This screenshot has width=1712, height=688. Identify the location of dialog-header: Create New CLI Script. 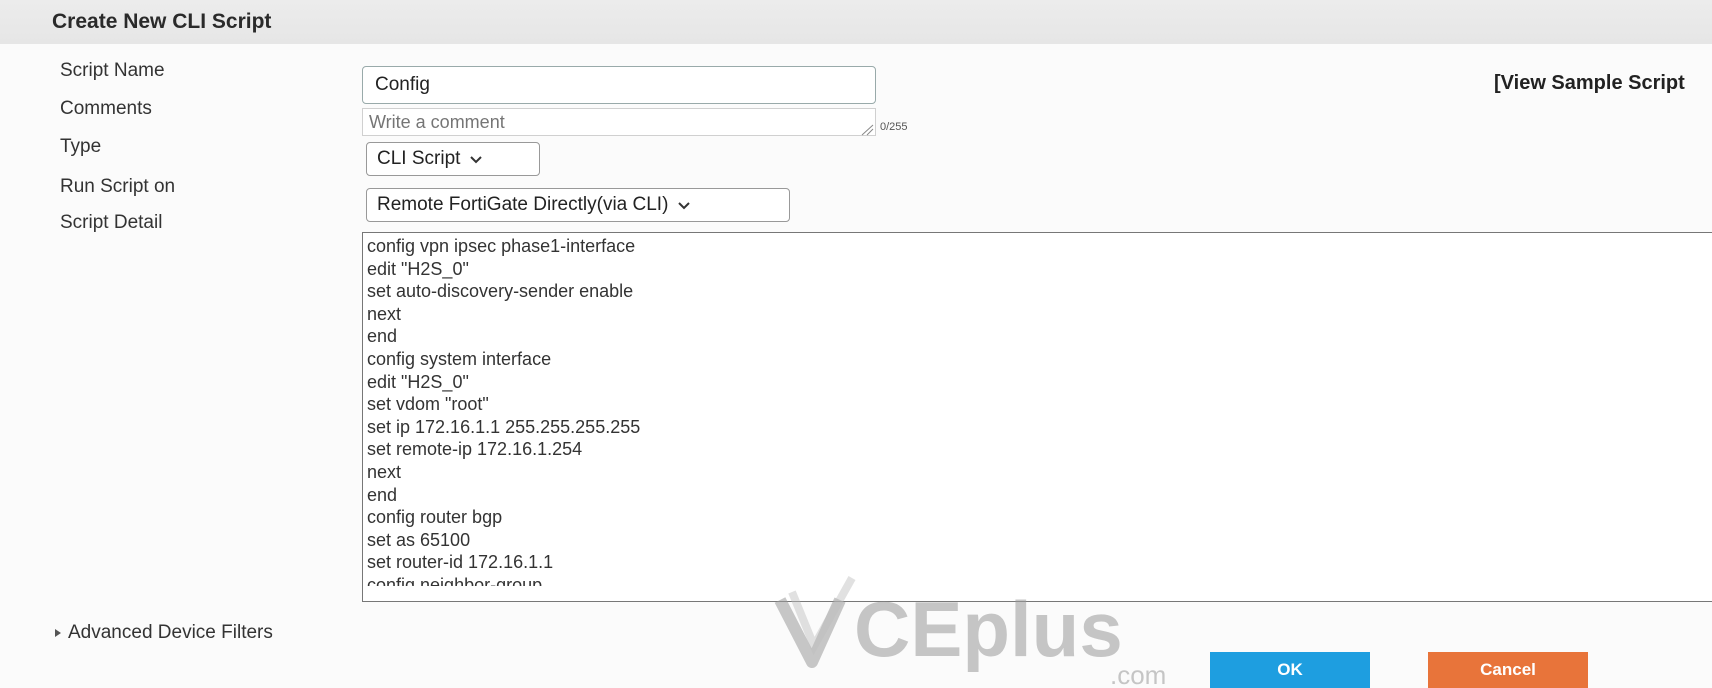
(856, 22).